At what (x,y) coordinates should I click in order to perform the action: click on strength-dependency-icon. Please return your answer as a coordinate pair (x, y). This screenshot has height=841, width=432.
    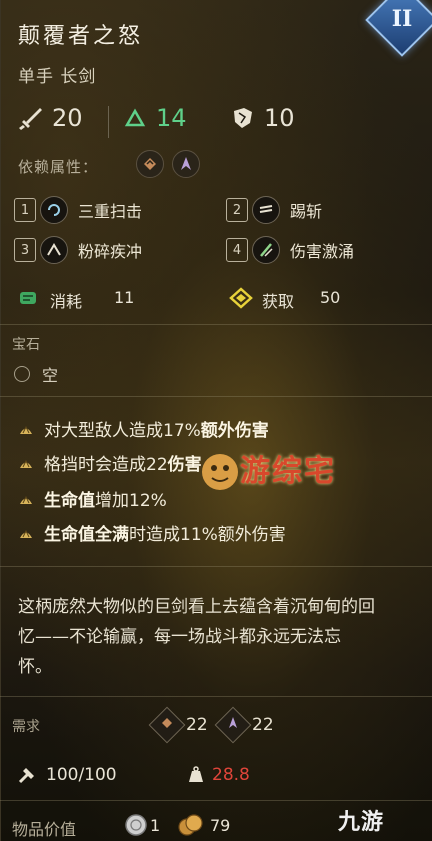
    Looking at the image, I should click on (150, 164).